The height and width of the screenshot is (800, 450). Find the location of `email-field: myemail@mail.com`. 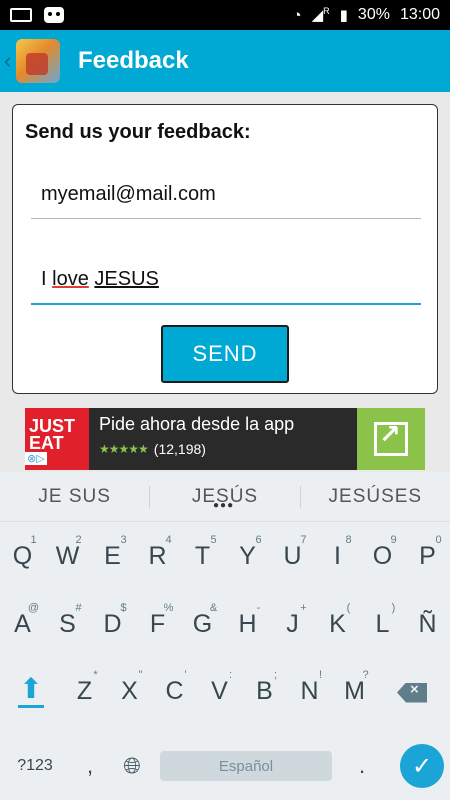

email-field: myemail@mail.com is located at coordinates (226, 199).